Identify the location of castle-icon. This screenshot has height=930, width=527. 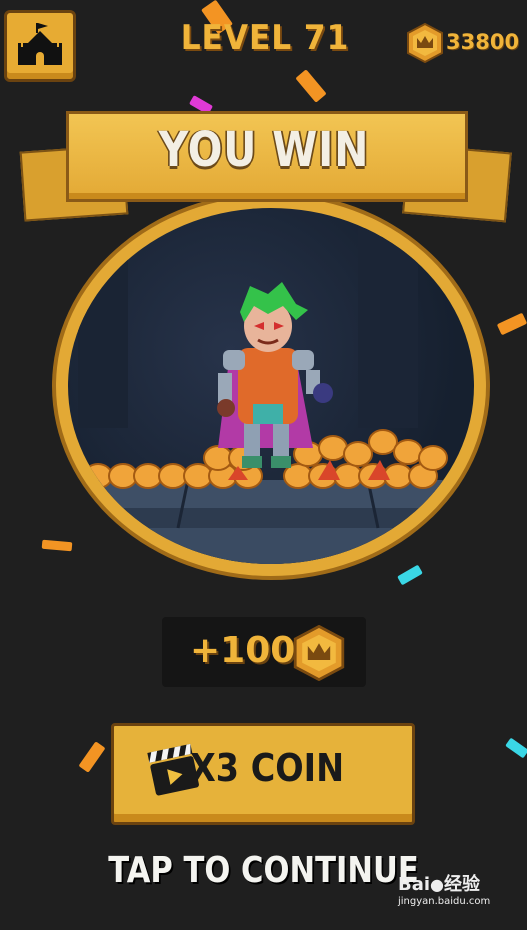
(40, 44).